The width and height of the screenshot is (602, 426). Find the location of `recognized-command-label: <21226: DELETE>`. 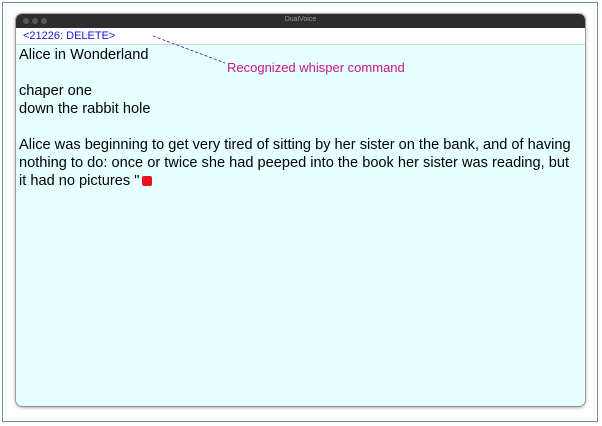

recognized-command-label: <21226: DELETE> is located at coordinates (69, 36).